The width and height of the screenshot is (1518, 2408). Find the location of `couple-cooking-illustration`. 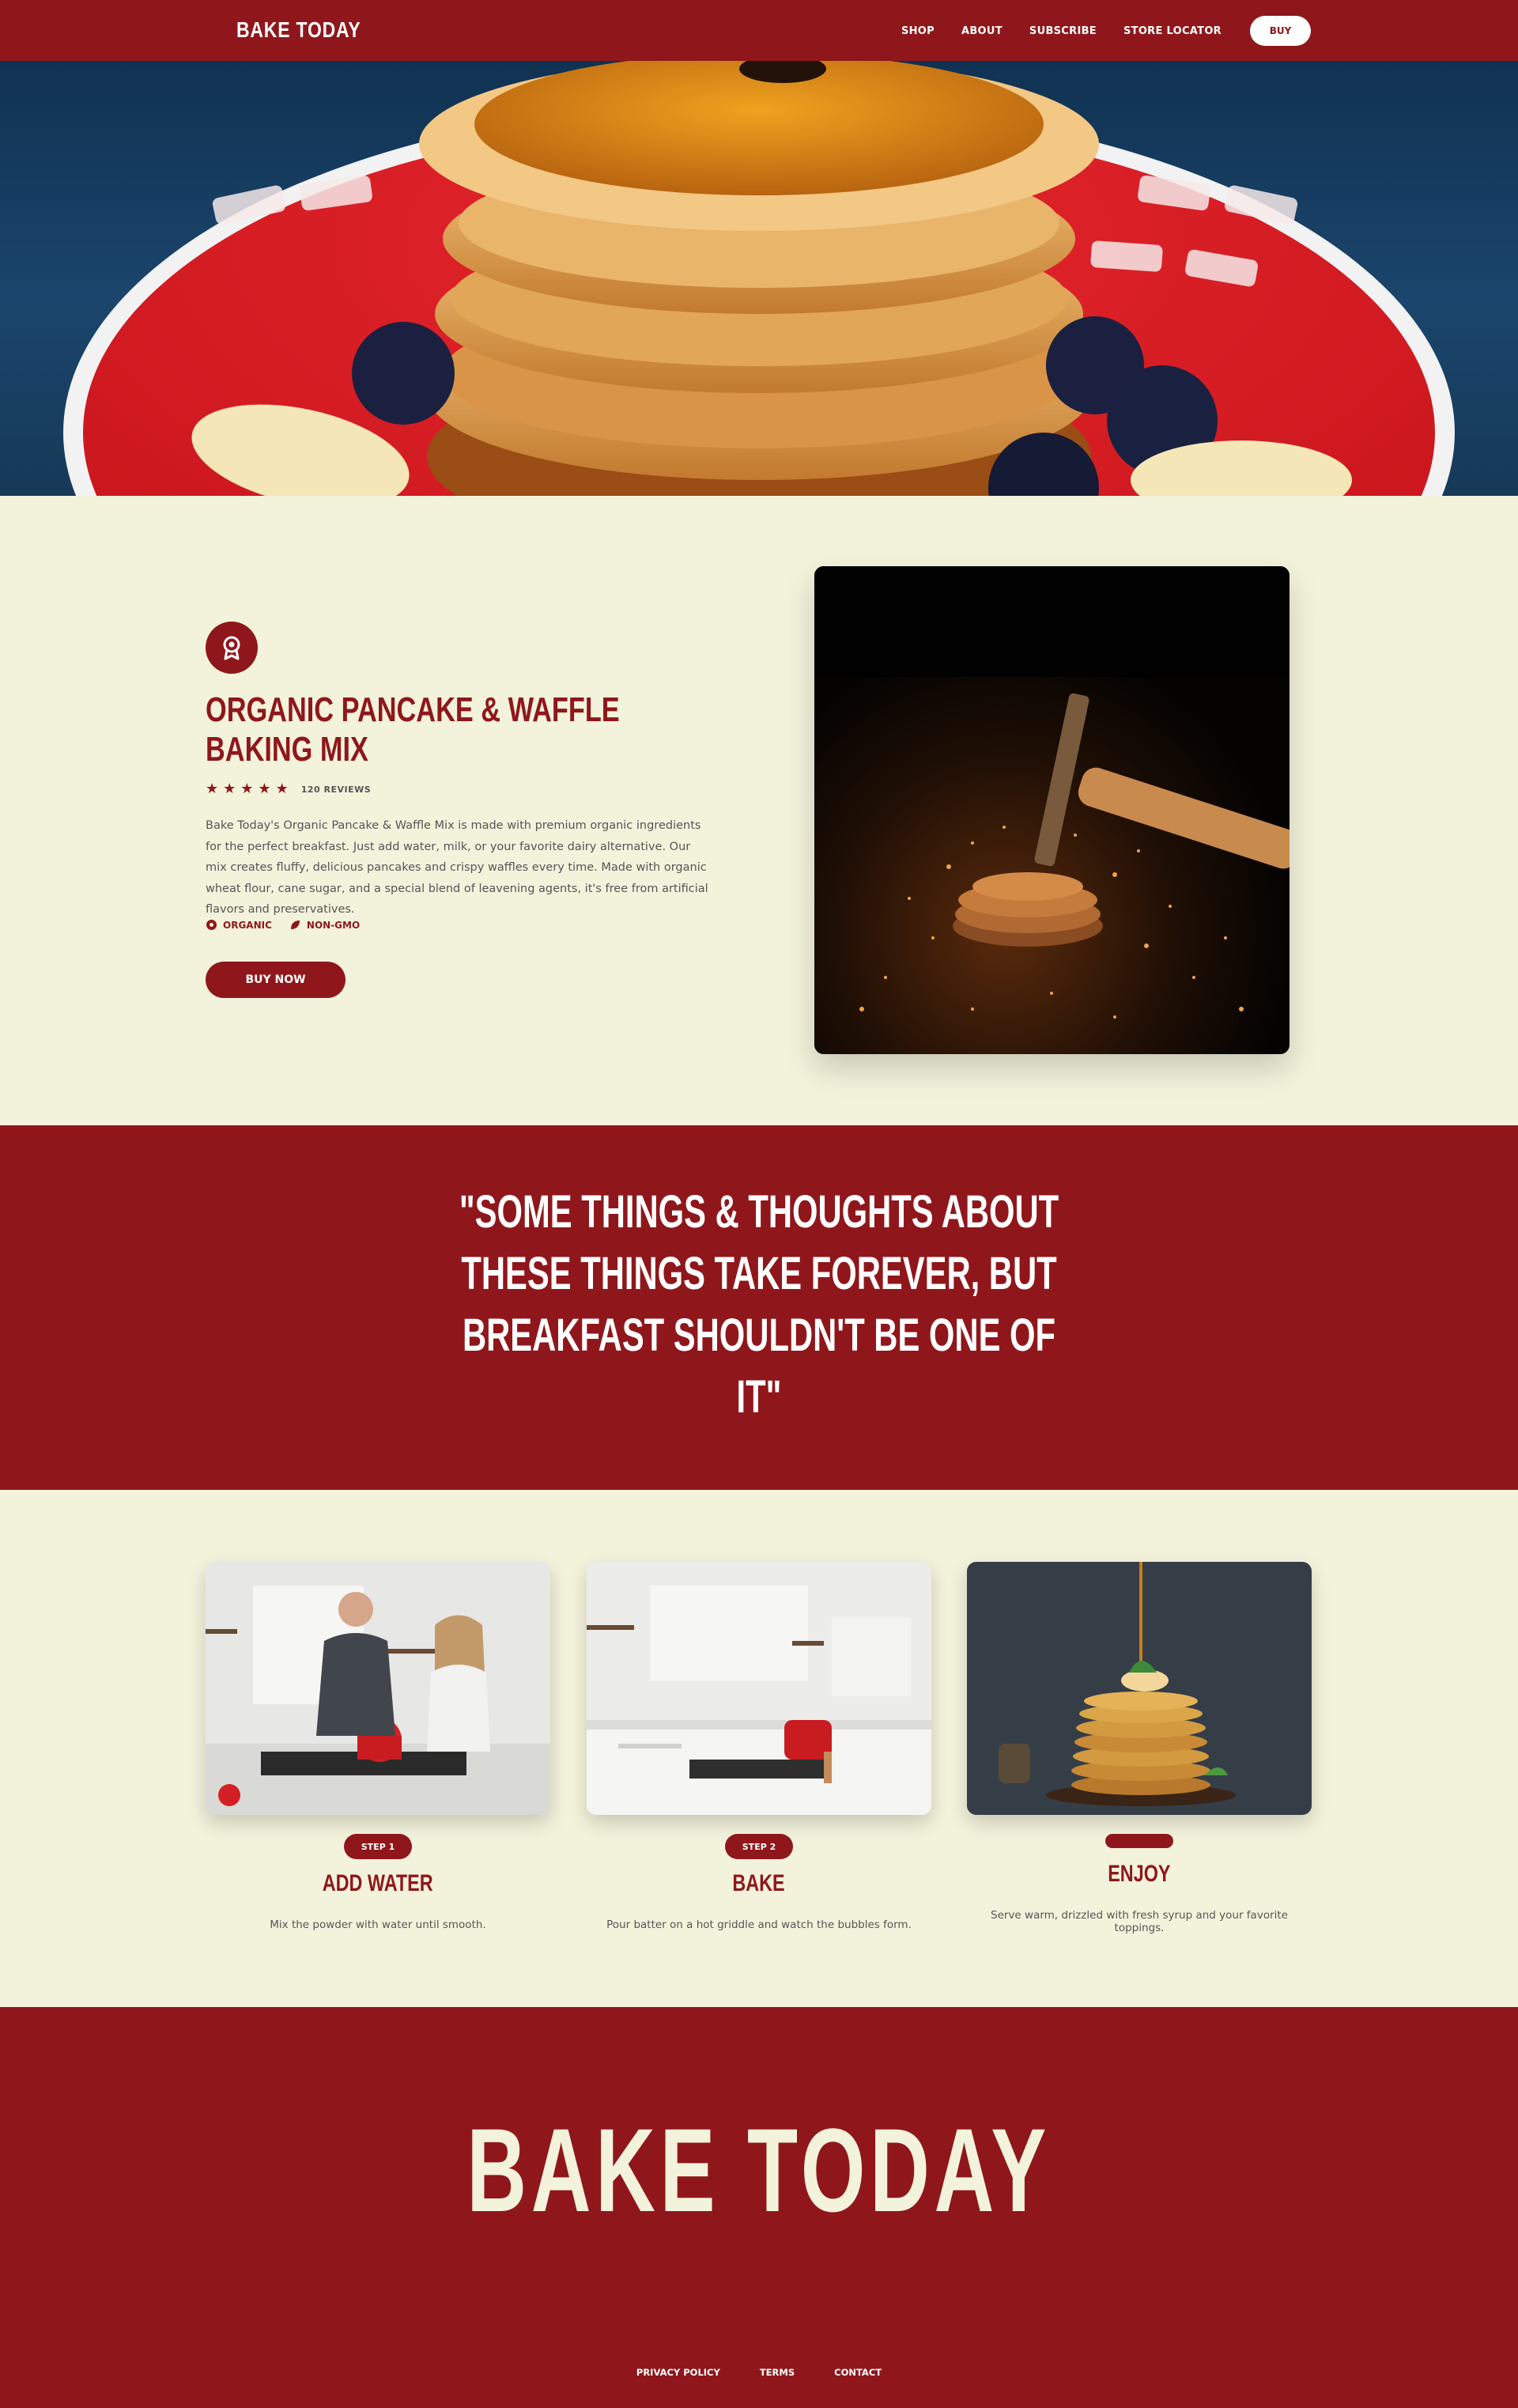

couple-cooking-illustration is located at coordinates (378, 1688).